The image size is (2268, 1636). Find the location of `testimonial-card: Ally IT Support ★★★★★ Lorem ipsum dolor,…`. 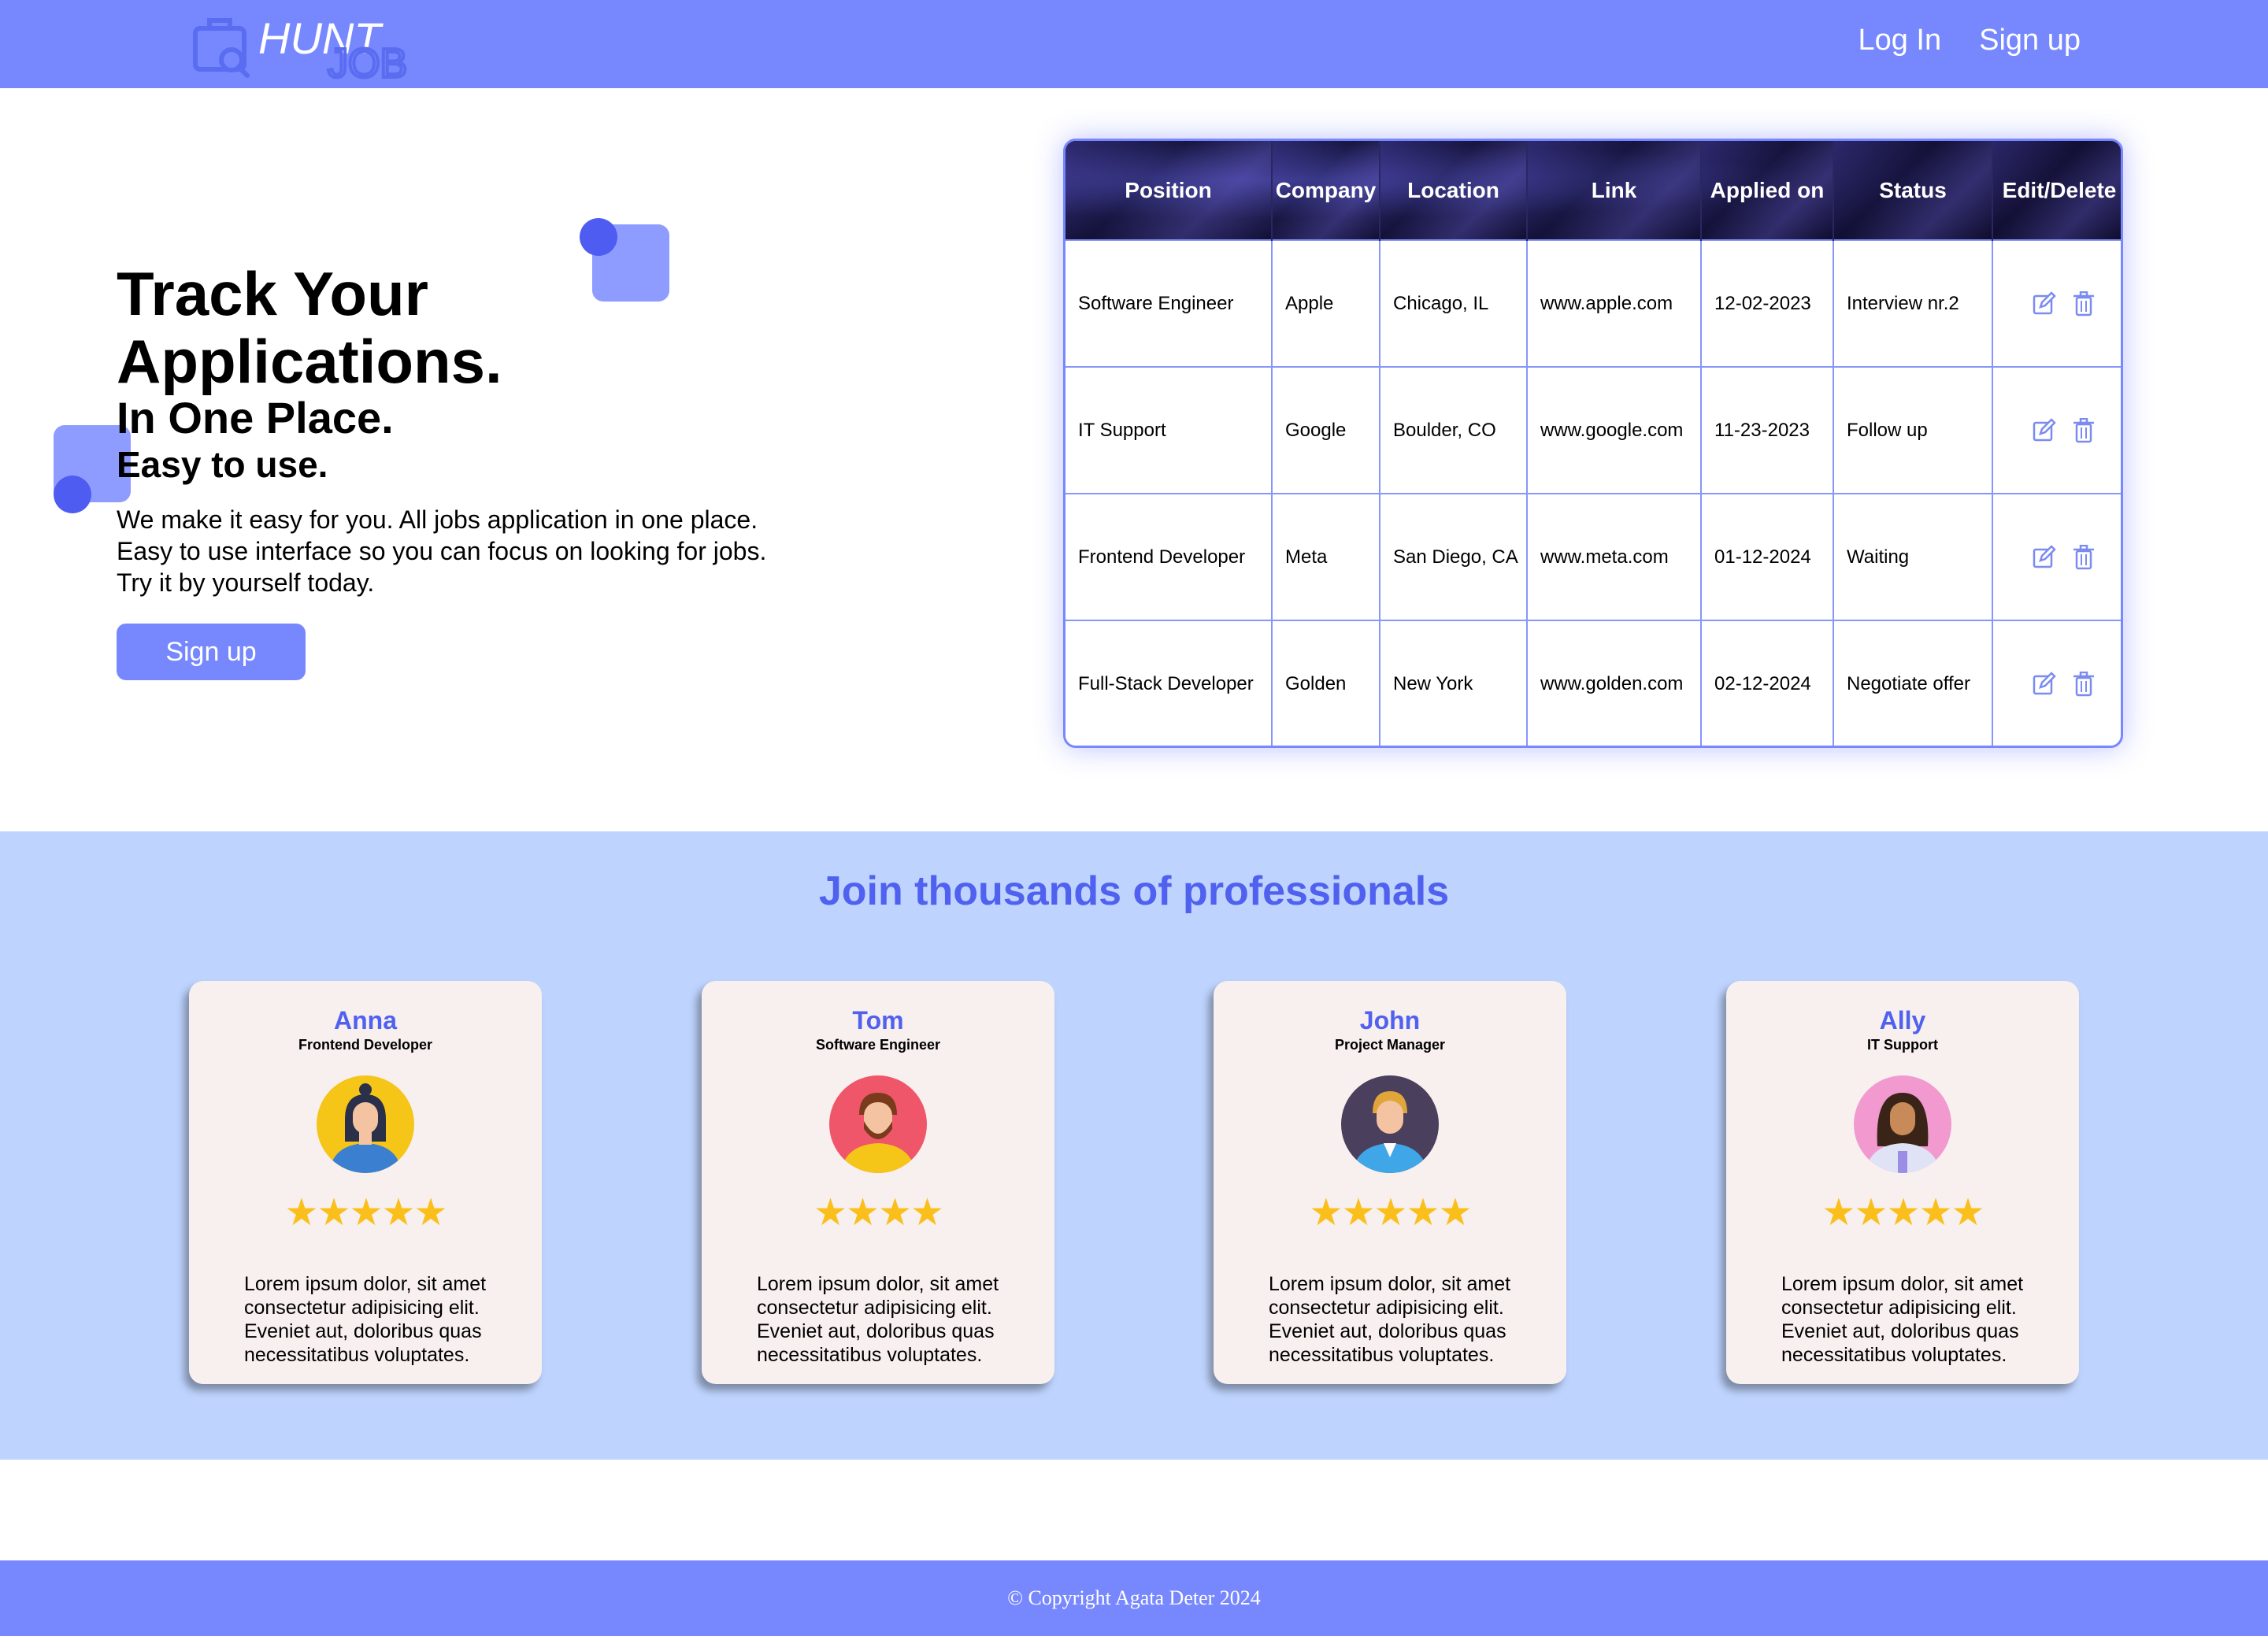

testimonial-card: Ally IT Support ★★★★★ Lorem ipsum dolor,… is located at coordinates (1902, 1182).